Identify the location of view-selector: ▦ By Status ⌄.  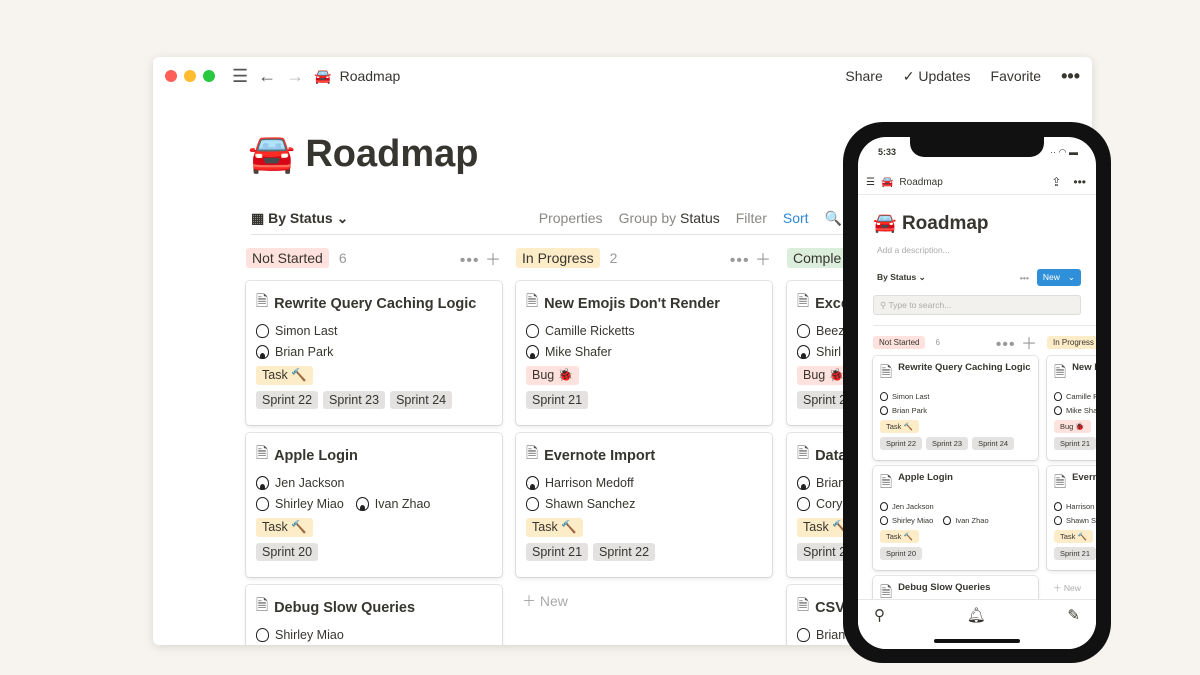
(299, 218).